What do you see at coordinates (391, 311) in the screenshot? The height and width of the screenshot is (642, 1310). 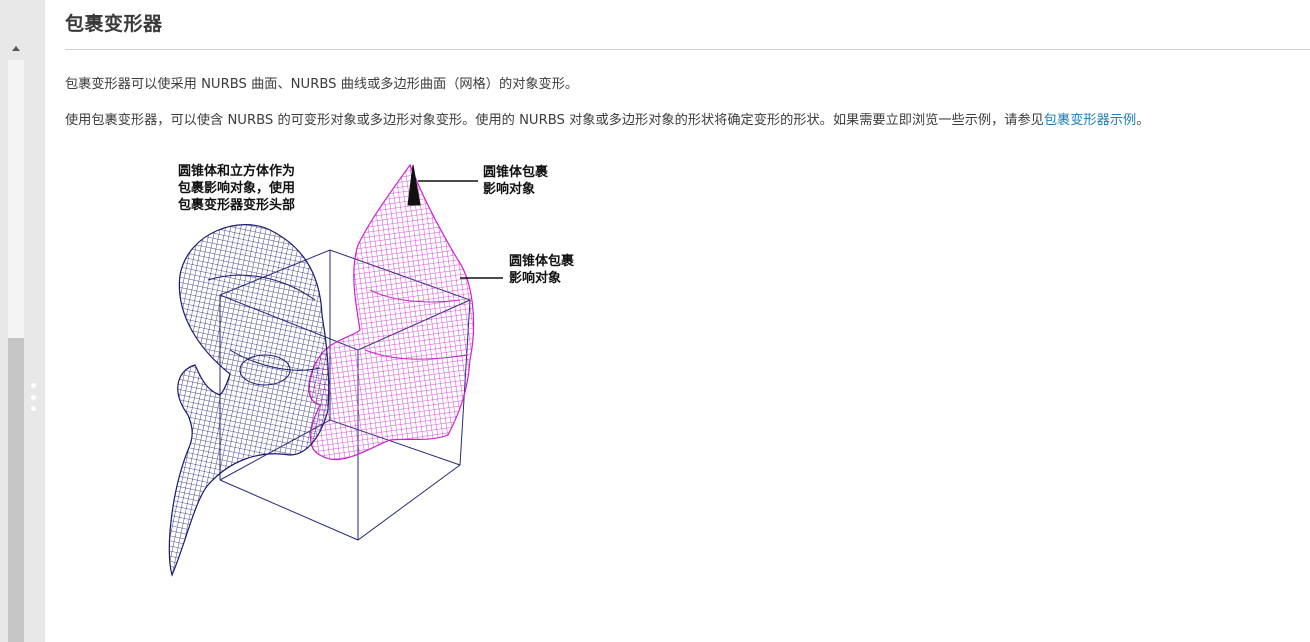 I see `deformed-head-wireframe` at bounding box center [391, 311].